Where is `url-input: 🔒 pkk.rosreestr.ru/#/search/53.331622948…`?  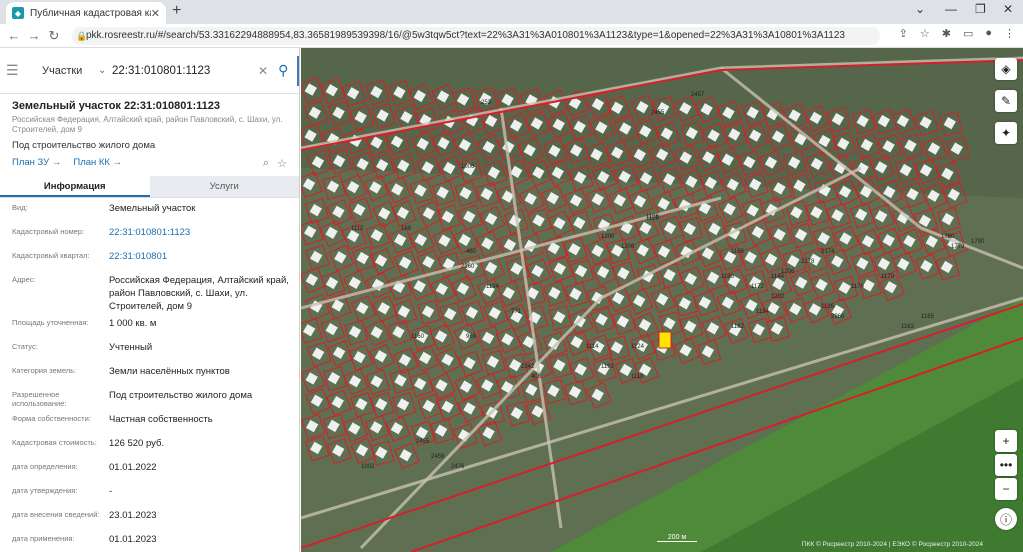
url-input: 🔒 pkk.rosreestr.ru/#/search/53.331622948… is located at coordinates (476, 36).